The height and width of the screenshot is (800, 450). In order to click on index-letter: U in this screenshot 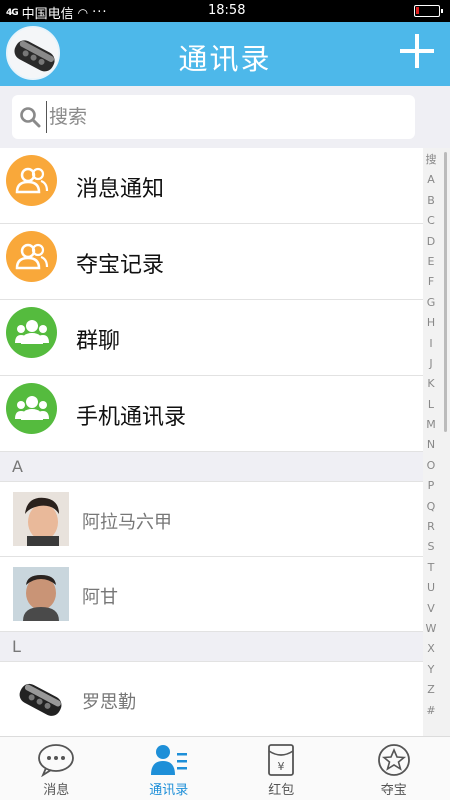, I will do `click(431, 588)`.